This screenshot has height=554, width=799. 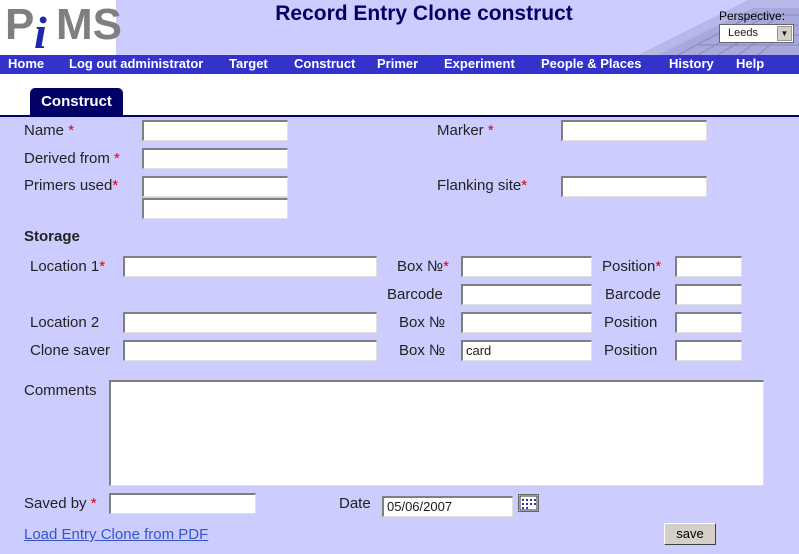 What do you see at coordinates (248, 63) in the screenshot?
I see `nav-target: Target` at bounding box center [248, 63].